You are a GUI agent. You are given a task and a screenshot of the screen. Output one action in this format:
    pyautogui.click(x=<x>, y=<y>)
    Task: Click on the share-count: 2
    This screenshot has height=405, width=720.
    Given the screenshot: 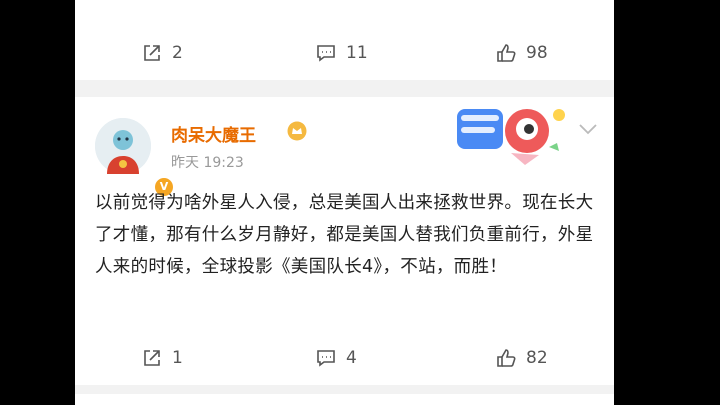 What is the action you would take?
    pyautogui.click(x=177, y=53)
    